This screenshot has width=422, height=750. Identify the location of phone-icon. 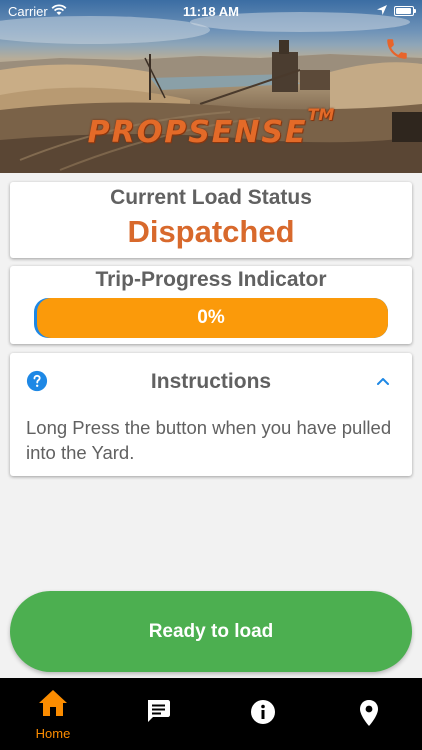
(397, 49).